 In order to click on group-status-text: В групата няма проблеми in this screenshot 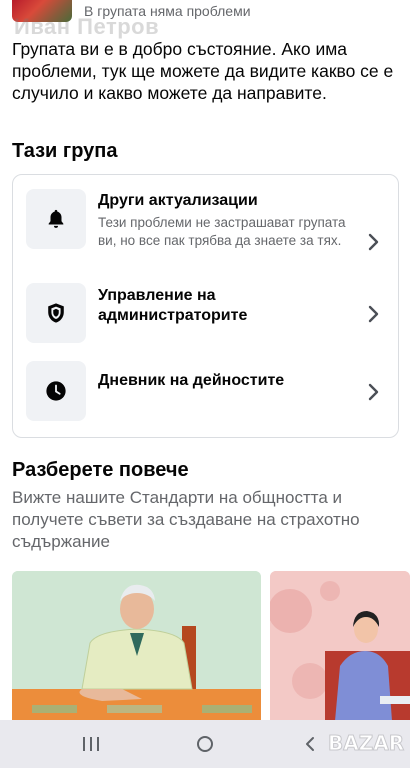, I will do `click(167, 11)`.